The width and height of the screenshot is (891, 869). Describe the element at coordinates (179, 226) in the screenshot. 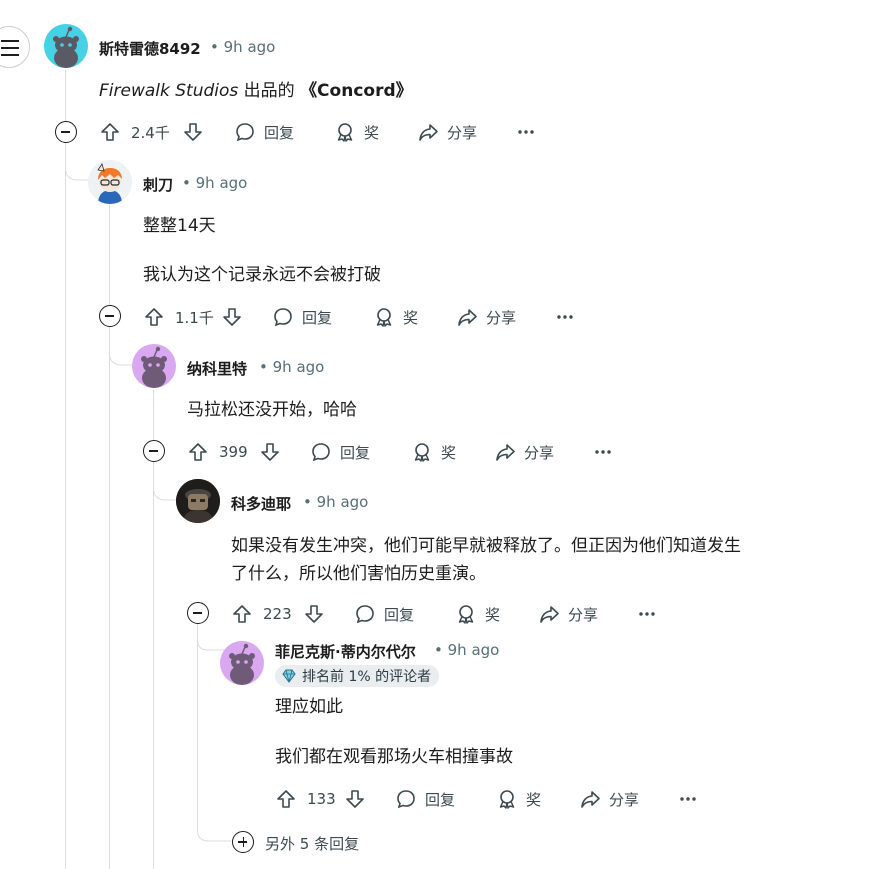

I see `comment-line: 整整14天` at that location.